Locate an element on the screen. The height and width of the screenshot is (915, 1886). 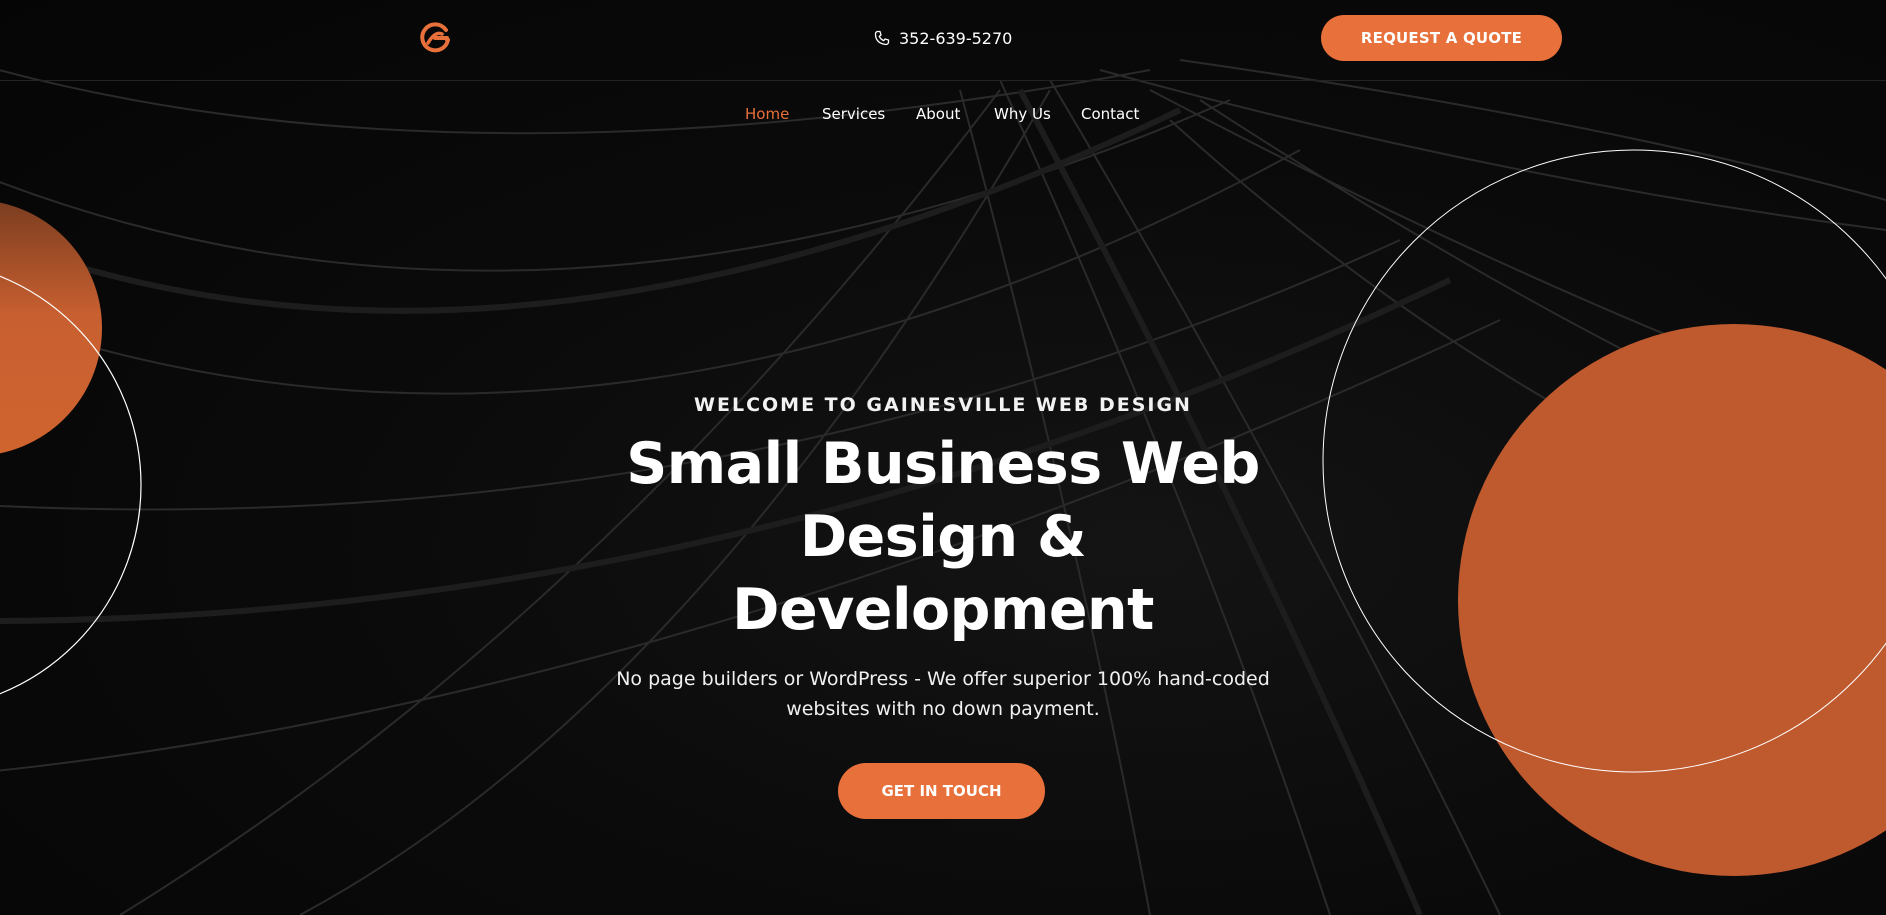
phone-number: 352-639-5270 is located at coordinates (956, 38).